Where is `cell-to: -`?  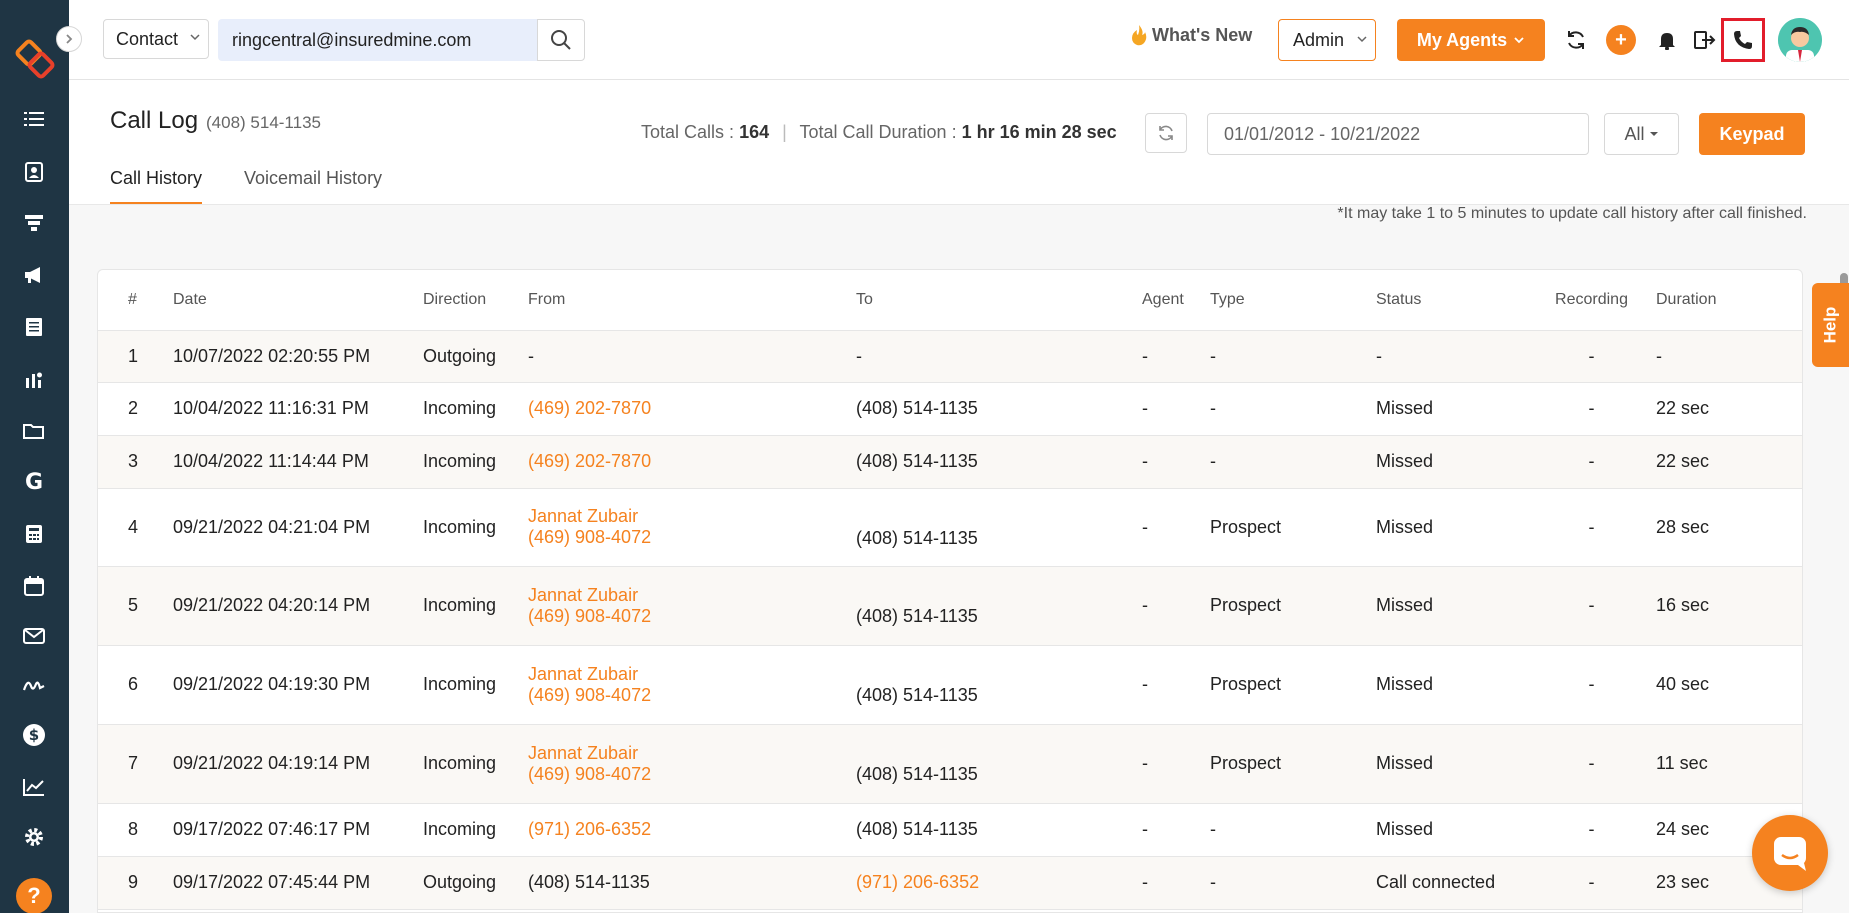
cell-to: - is located at coordinates (999, 356).